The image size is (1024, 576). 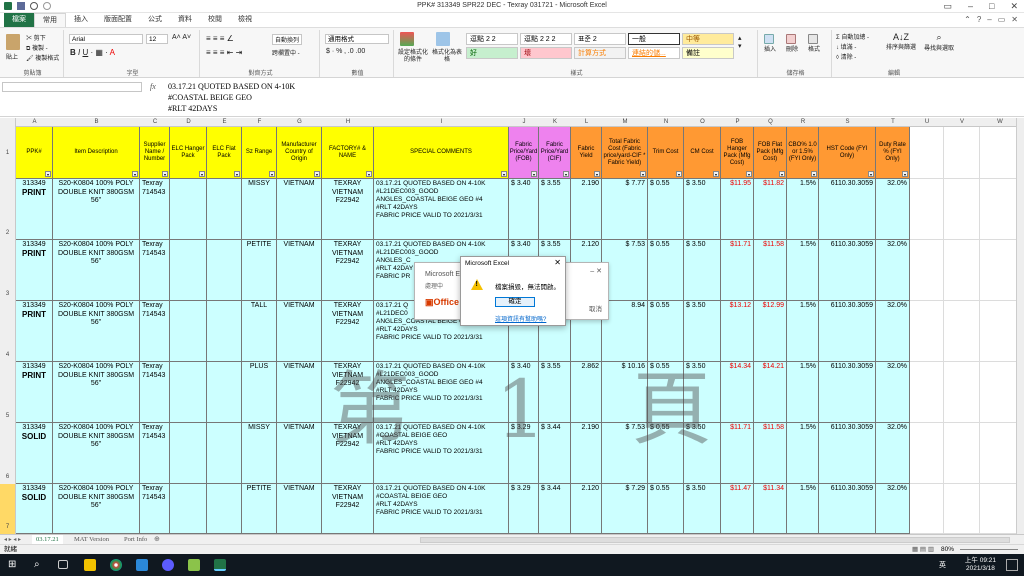 I want to click on column-header: U, so click(x=927, y=122).